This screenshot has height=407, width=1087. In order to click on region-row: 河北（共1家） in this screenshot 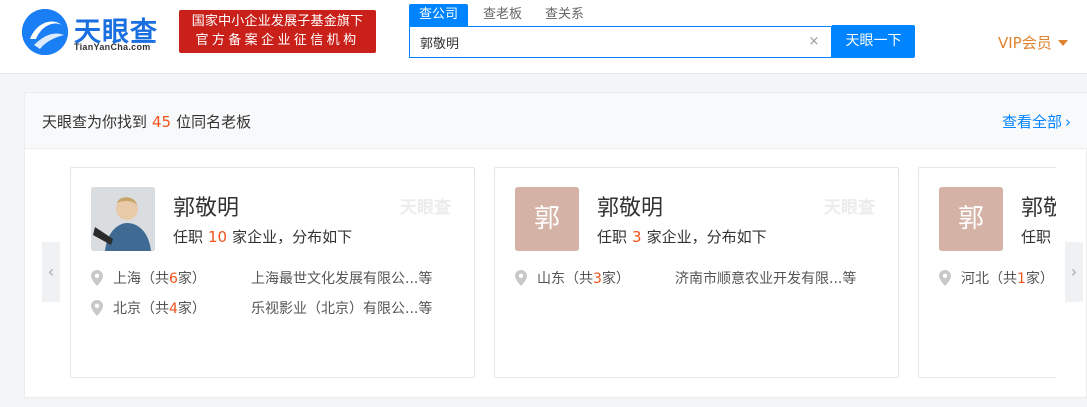, I will do `click(997, 278)`.